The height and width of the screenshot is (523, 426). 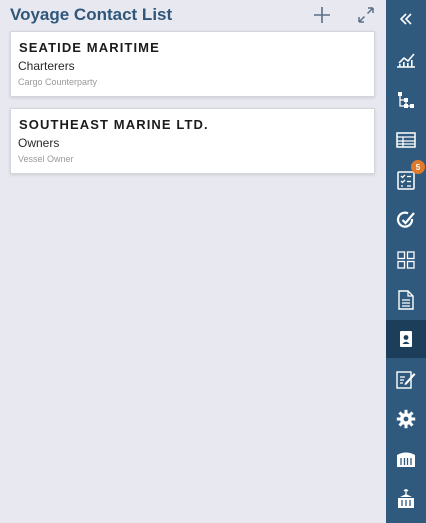 I want to click on expand-icon, so click(x=366, y=15).